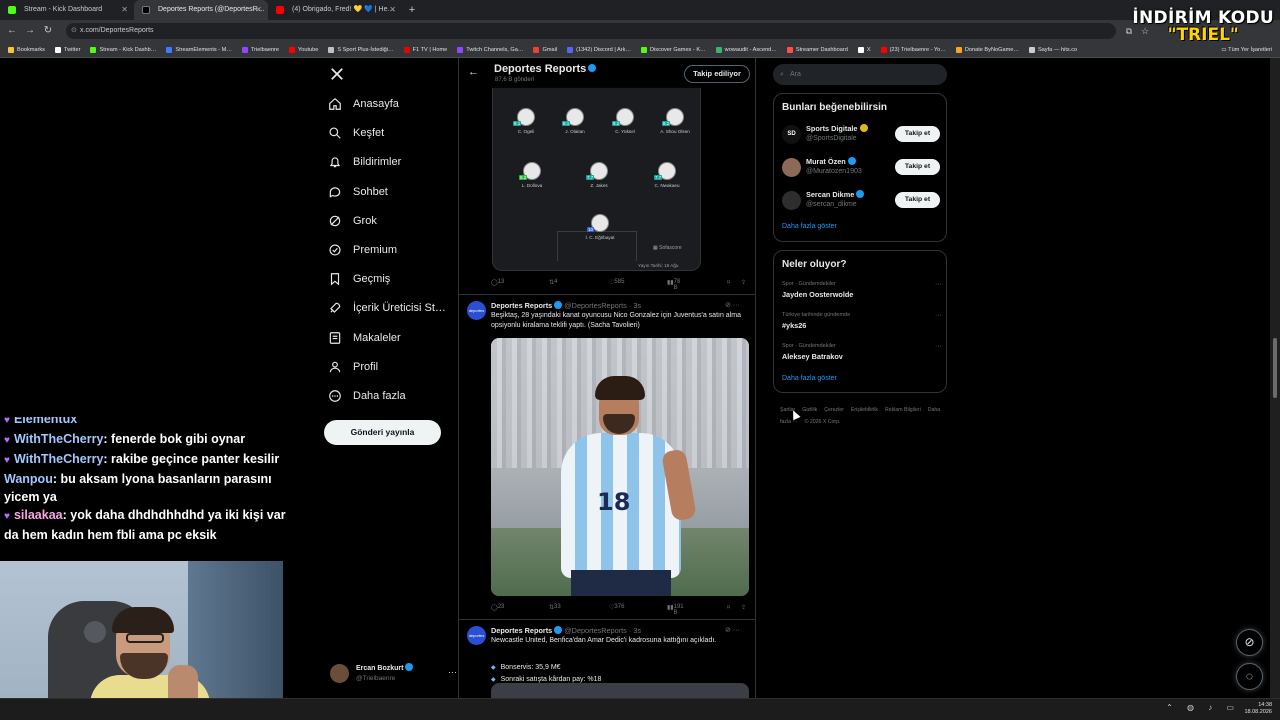 The image size is (1280, 720). What do you see at coordinates (303, 49) in the screenshot?
I see `bookmark-item: Youtube` at bounding box center [303, 49].